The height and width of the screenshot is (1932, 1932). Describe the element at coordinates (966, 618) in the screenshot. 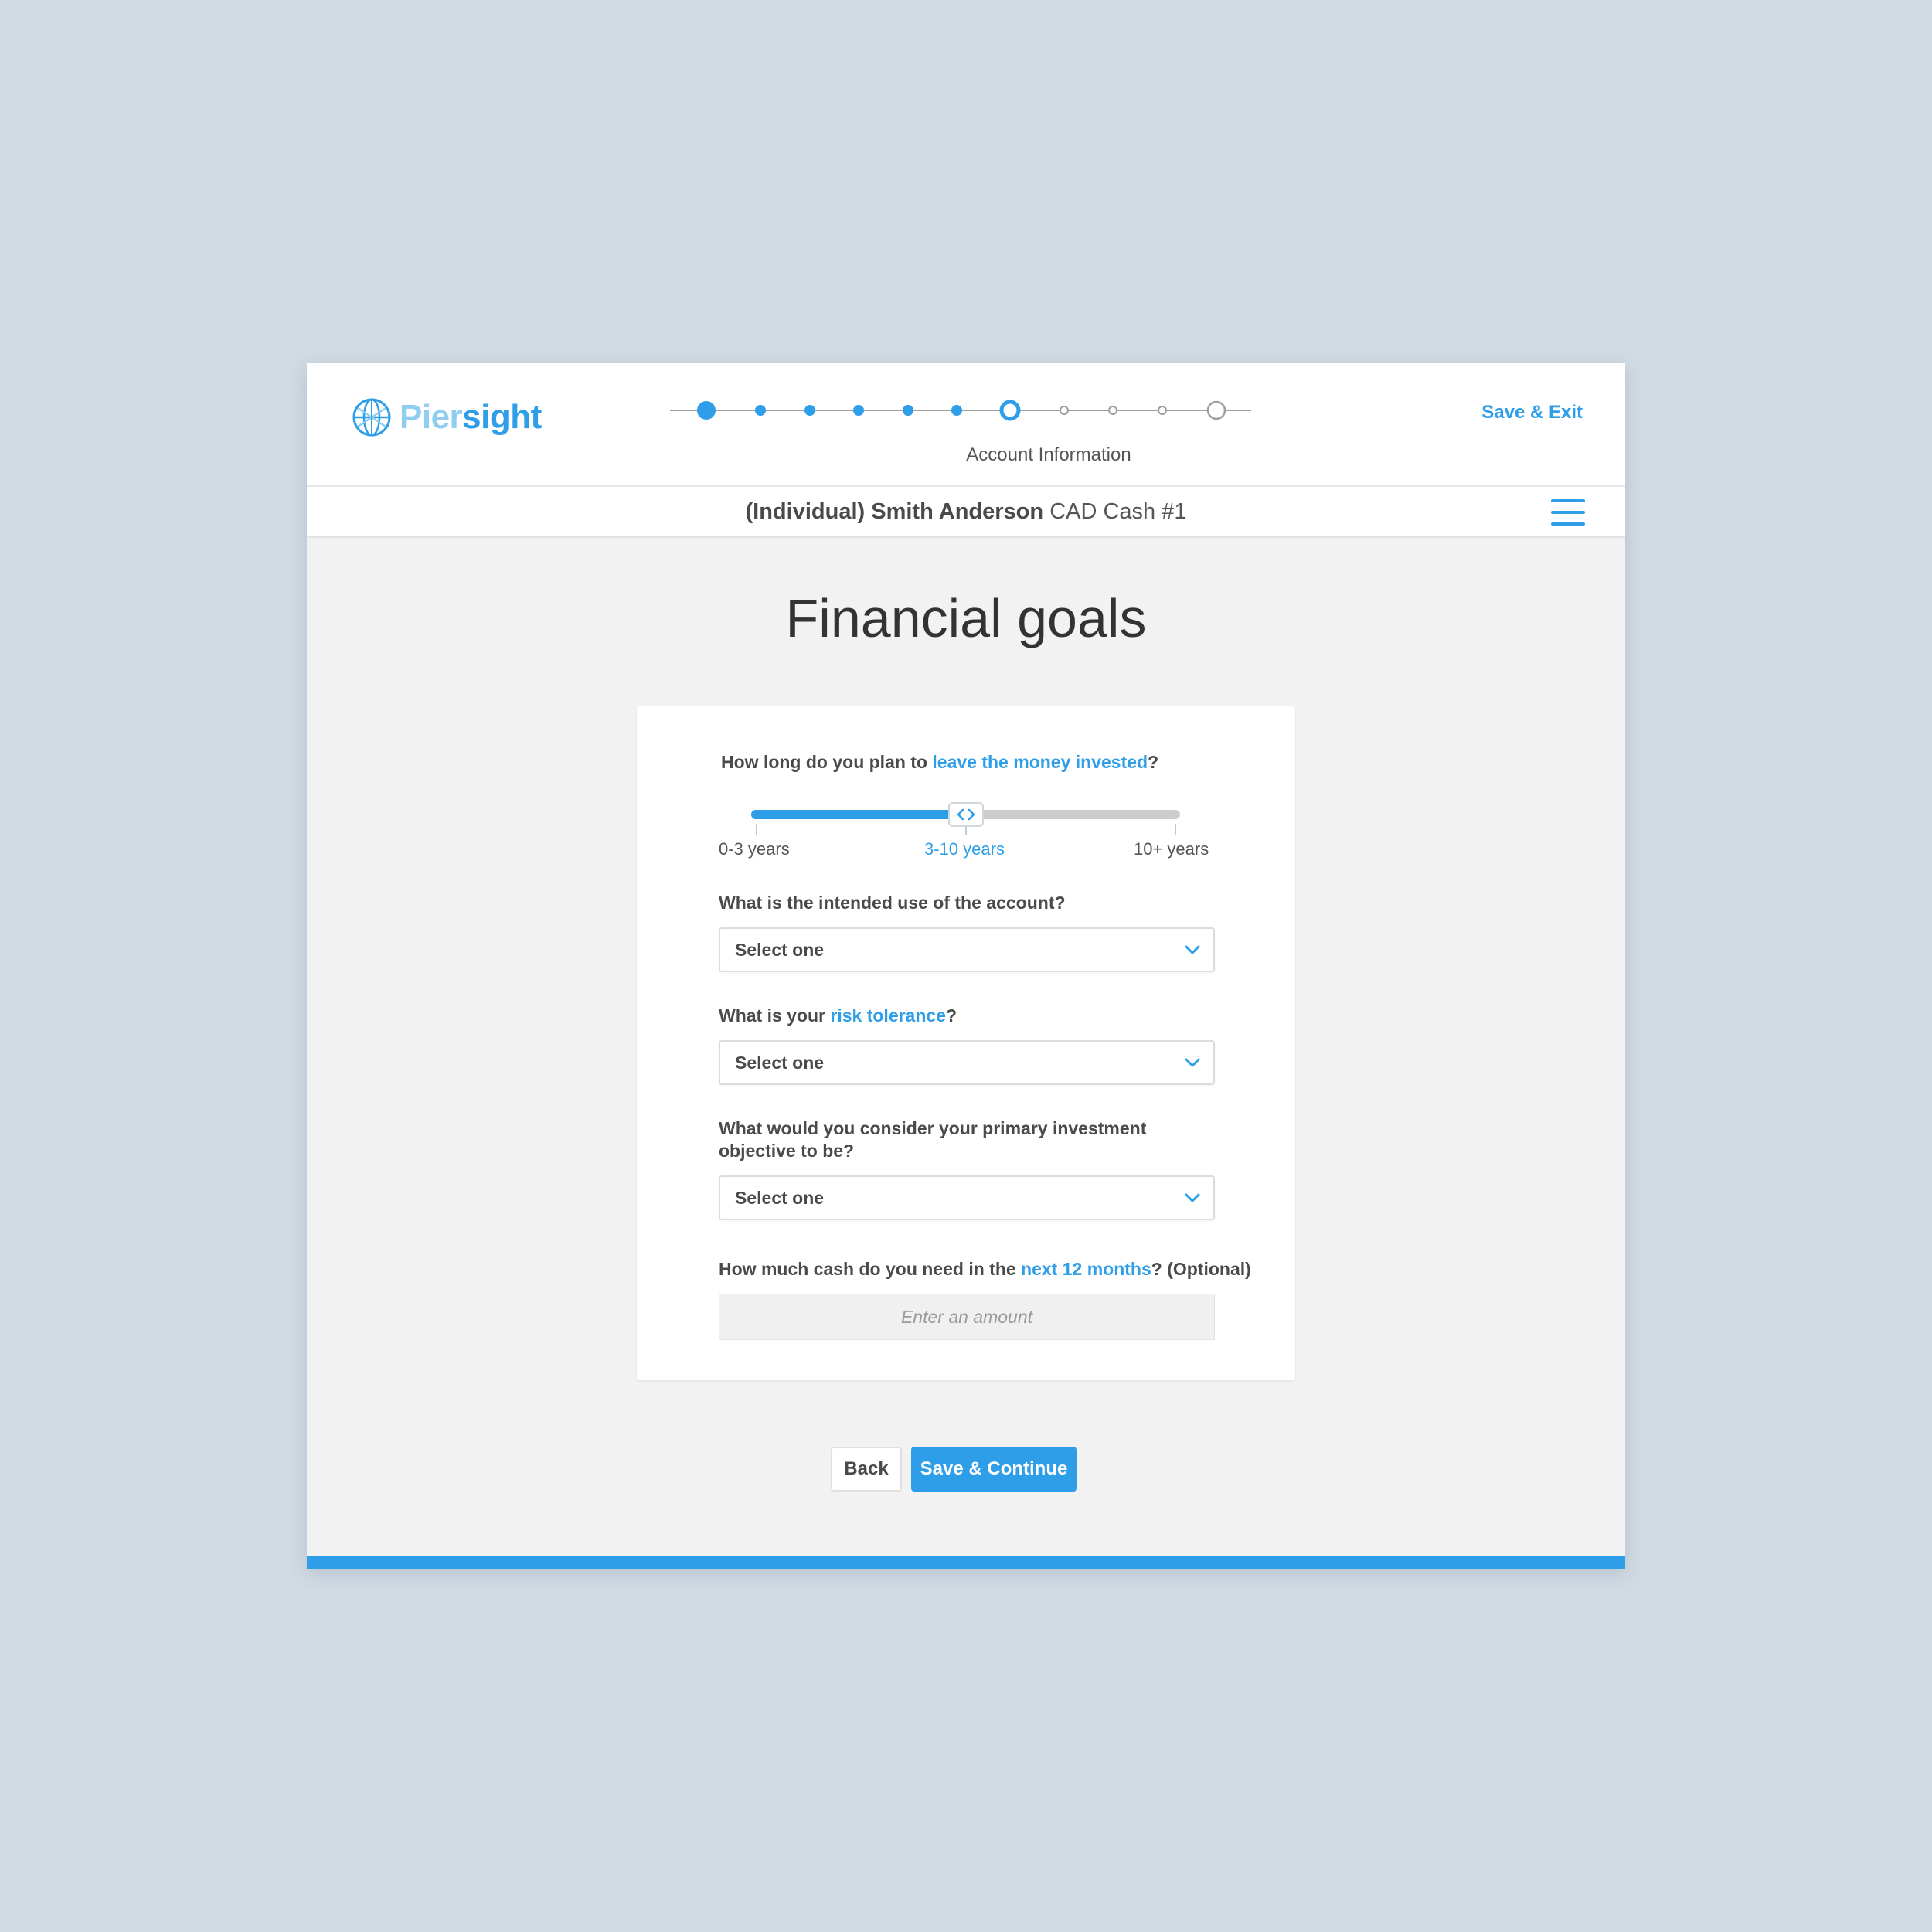

I see `page-title: Financial goals` at that location.